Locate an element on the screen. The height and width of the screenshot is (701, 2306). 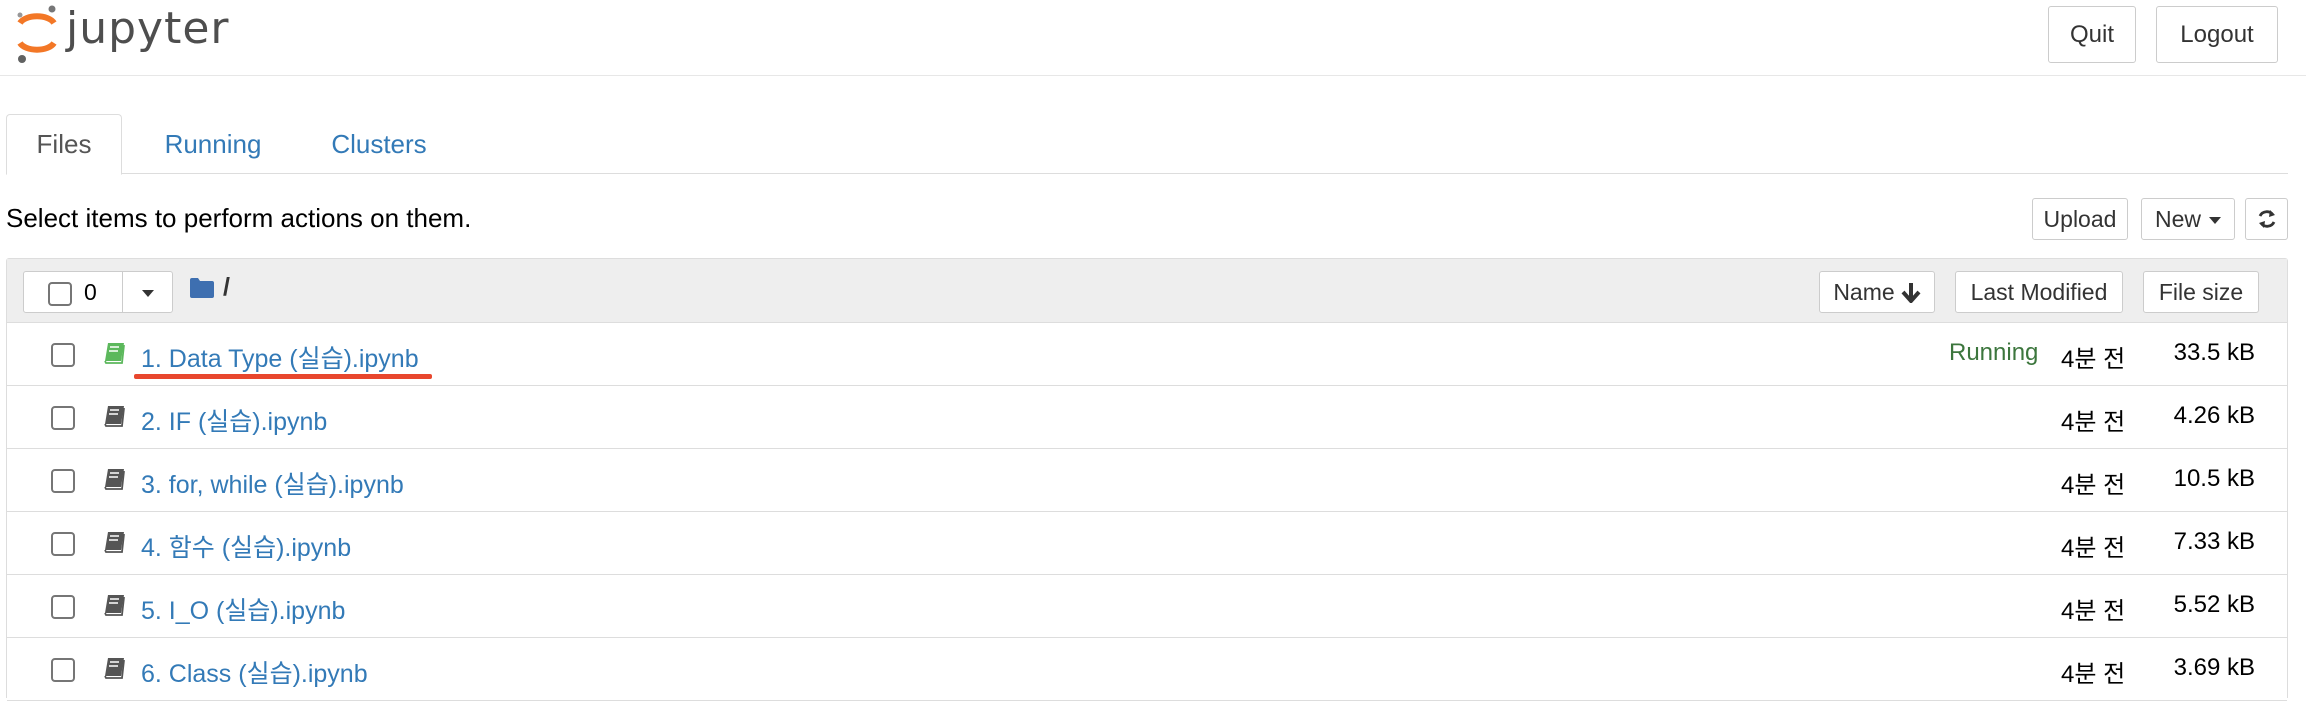
file-size: 5.52 kB is located at coordinates (2214, 604).